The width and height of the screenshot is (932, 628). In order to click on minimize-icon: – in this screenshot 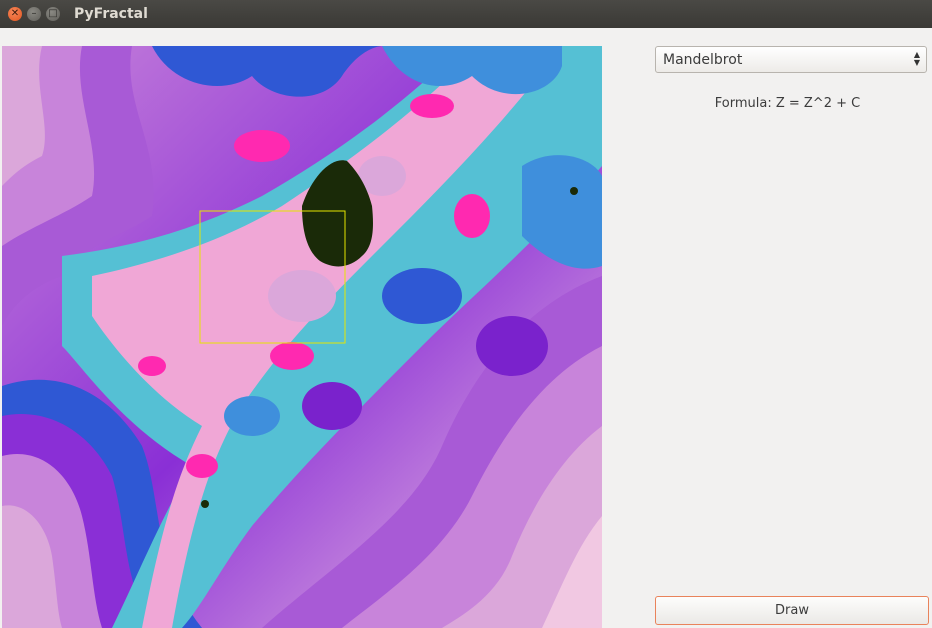, I will do `click(34, 13)`.